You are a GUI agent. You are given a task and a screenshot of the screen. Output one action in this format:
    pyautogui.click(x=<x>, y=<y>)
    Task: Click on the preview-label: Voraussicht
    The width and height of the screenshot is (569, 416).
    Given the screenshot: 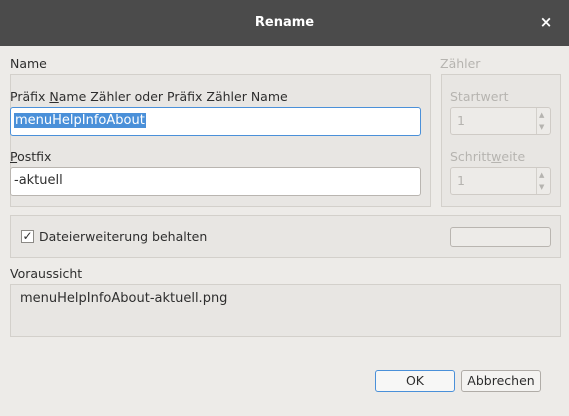 What is the action you would take?
    pyautogui.click(x=46, y=273)
    